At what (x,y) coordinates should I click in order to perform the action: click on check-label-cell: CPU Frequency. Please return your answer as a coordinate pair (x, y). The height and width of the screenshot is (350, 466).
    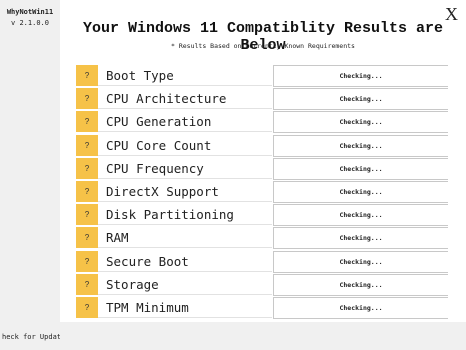
    Looking at the image, I should click on (185, 168).